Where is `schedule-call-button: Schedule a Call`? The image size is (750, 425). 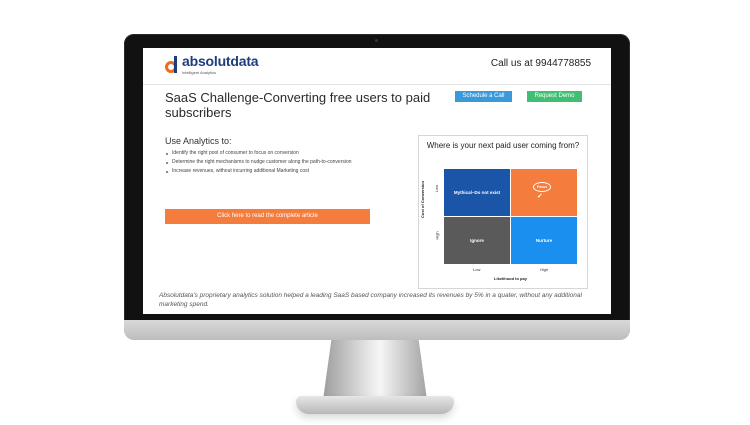 schedule-call-button: Schedule a Call is located at coordinates (483, 96).